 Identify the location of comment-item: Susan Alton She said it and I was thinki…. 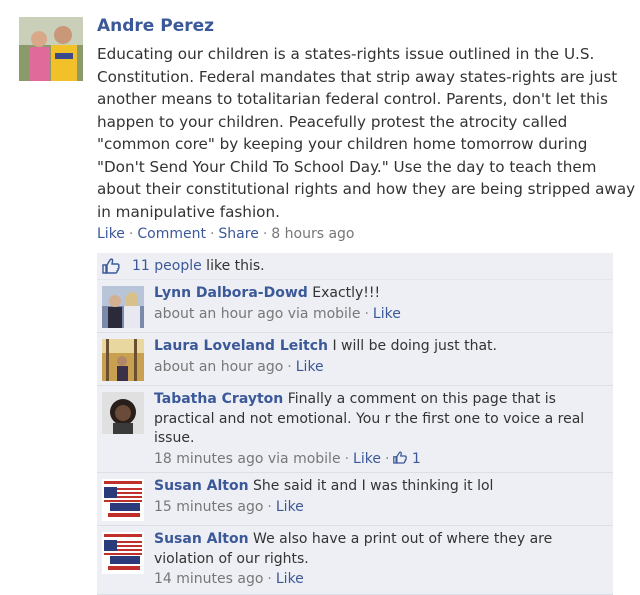
(355, 499).